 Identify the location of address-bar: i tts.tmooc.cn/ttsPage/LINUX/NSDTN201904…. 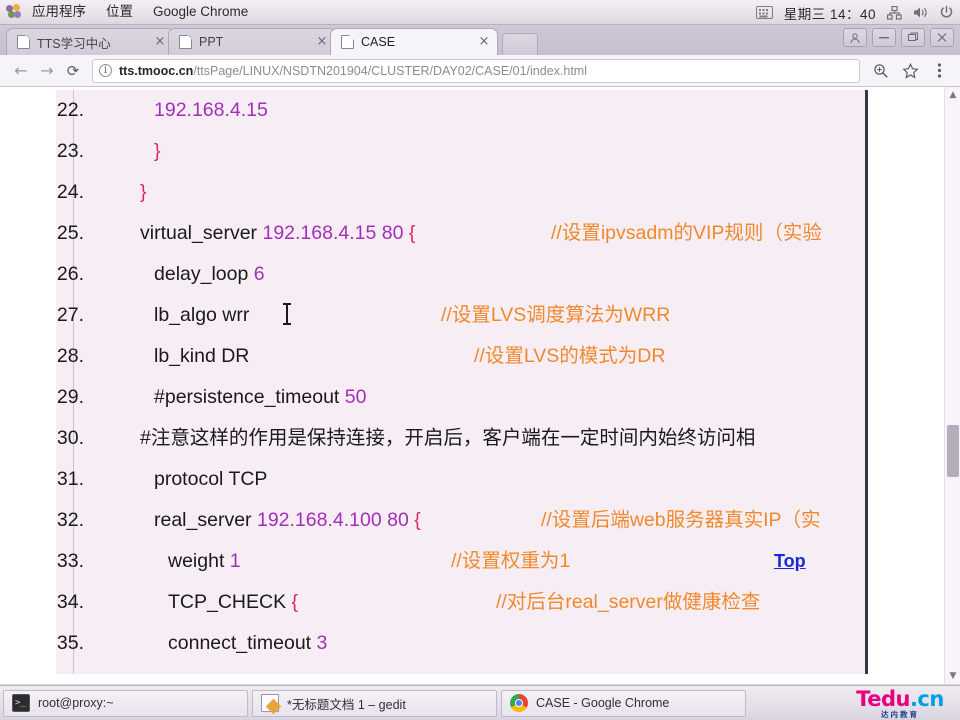
(476, 70).